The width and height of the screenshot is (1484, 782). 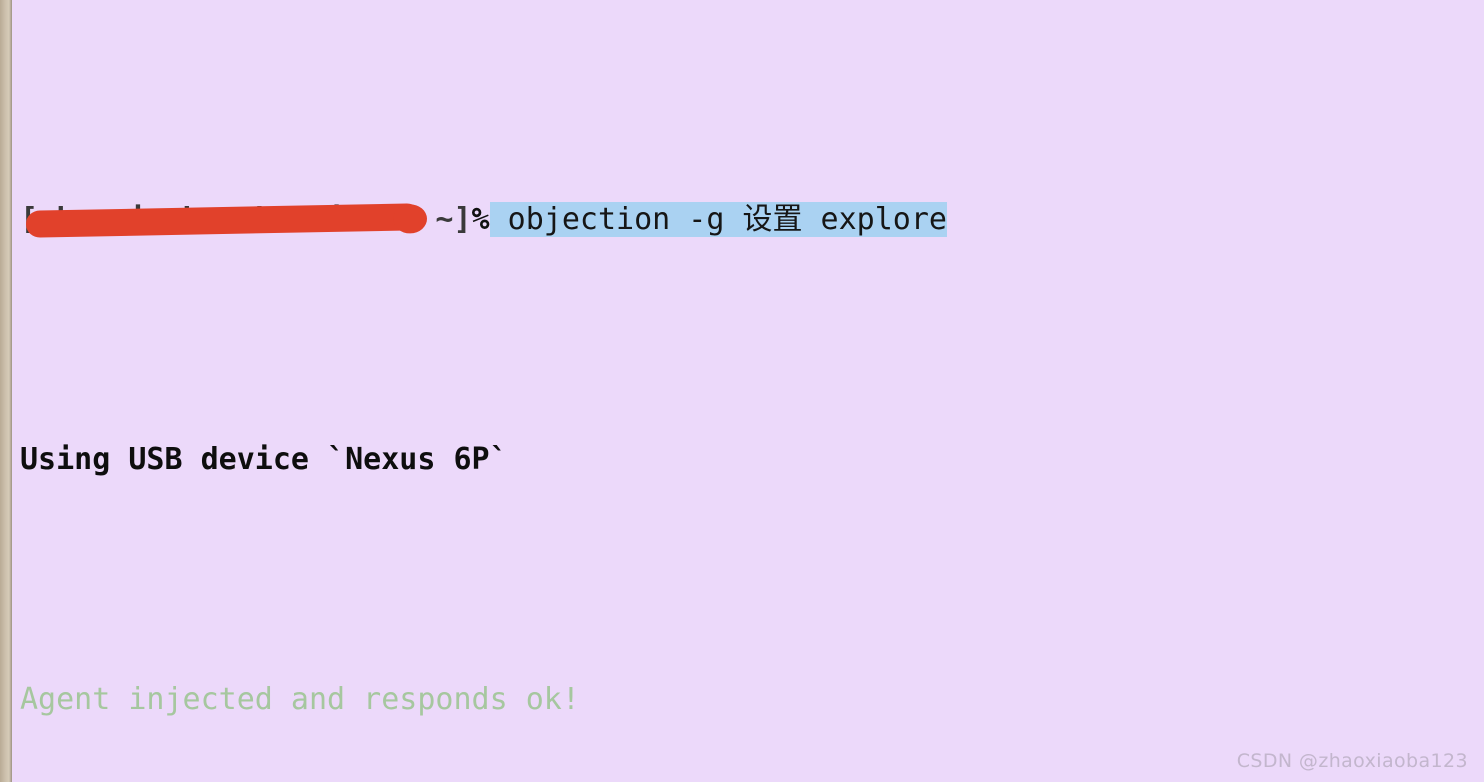 What do you see at coordinates (6, 391) in the screenshot?
I see `window-left-edge` at bounding box center [6, 391].